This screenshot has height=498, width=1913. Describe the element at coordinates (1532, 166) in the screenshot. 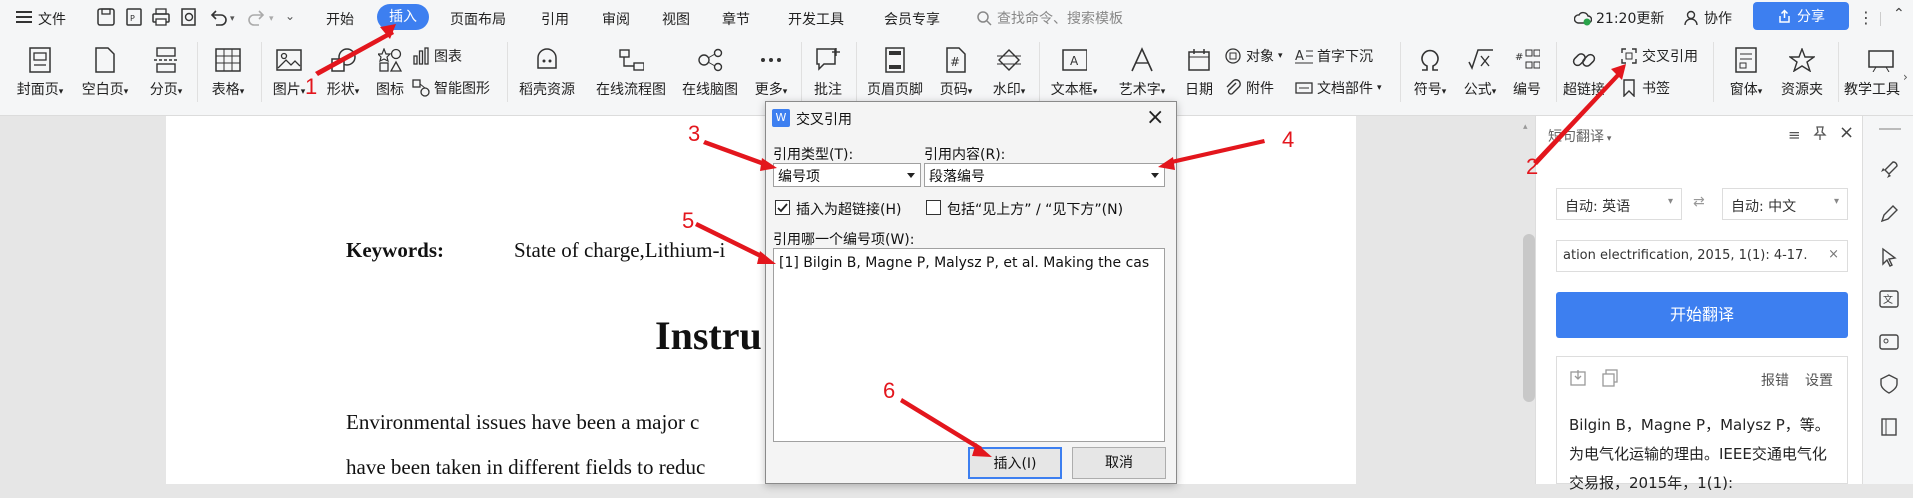

I see `annotation-number-2: 2` at that location.